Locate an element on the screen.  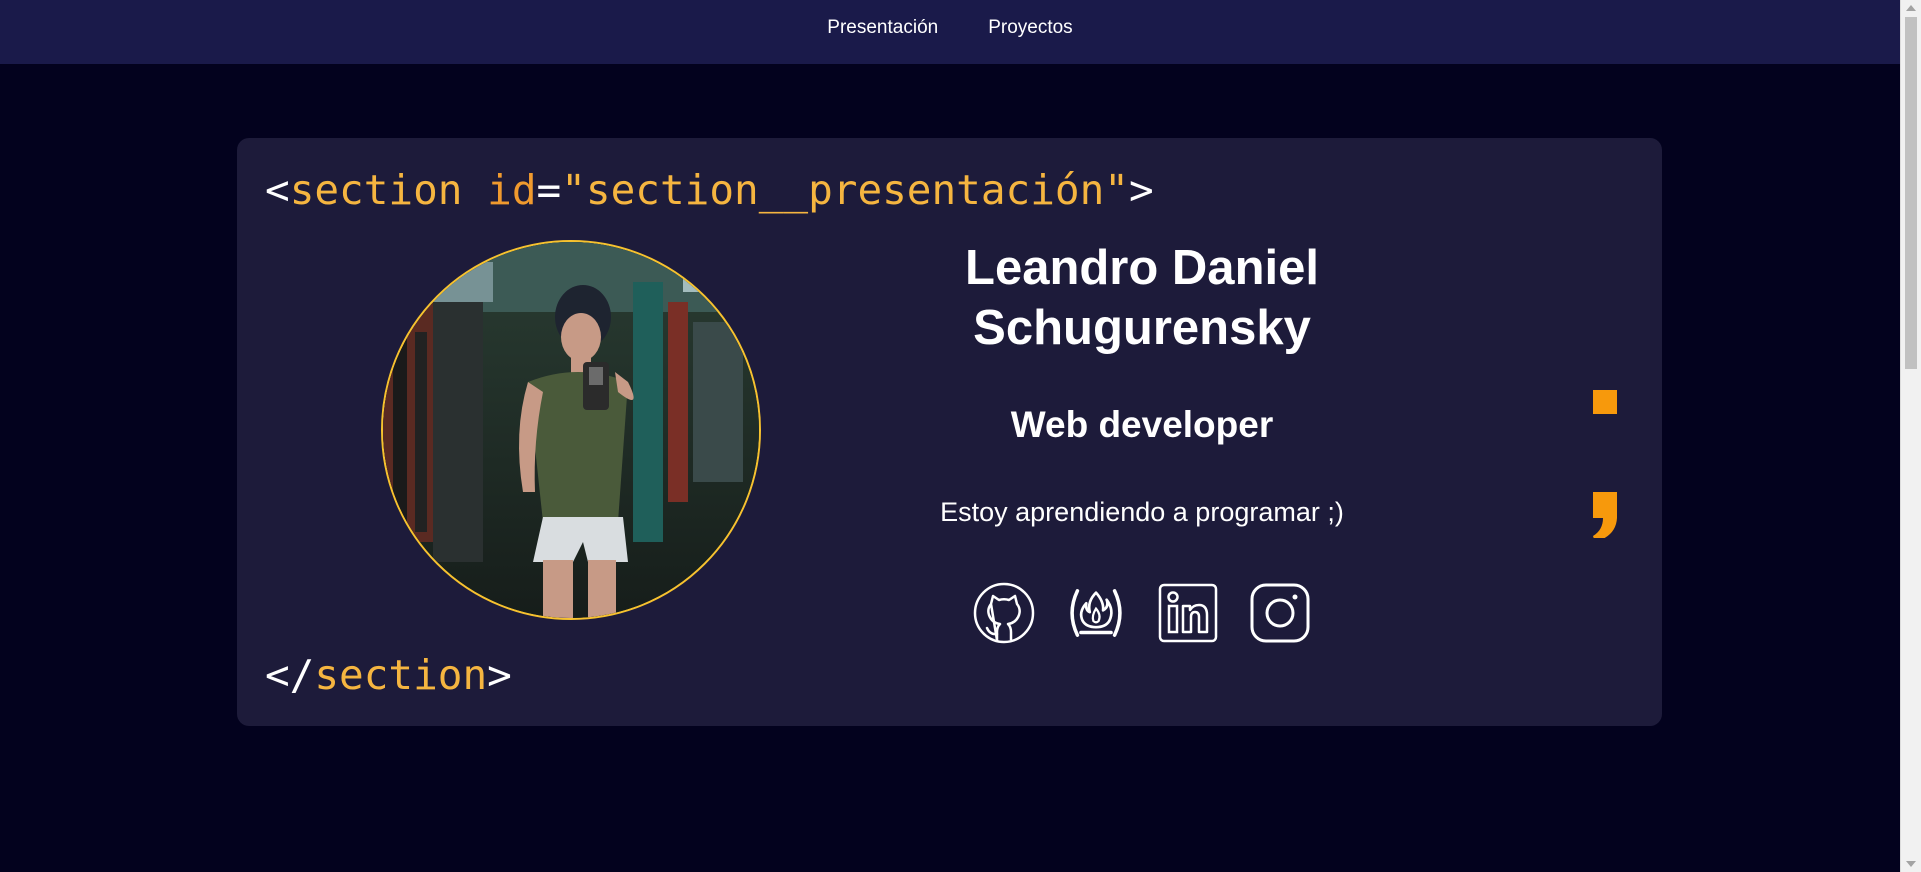
navbar: Presentación Proyectos is located at coordinates (950, 32).